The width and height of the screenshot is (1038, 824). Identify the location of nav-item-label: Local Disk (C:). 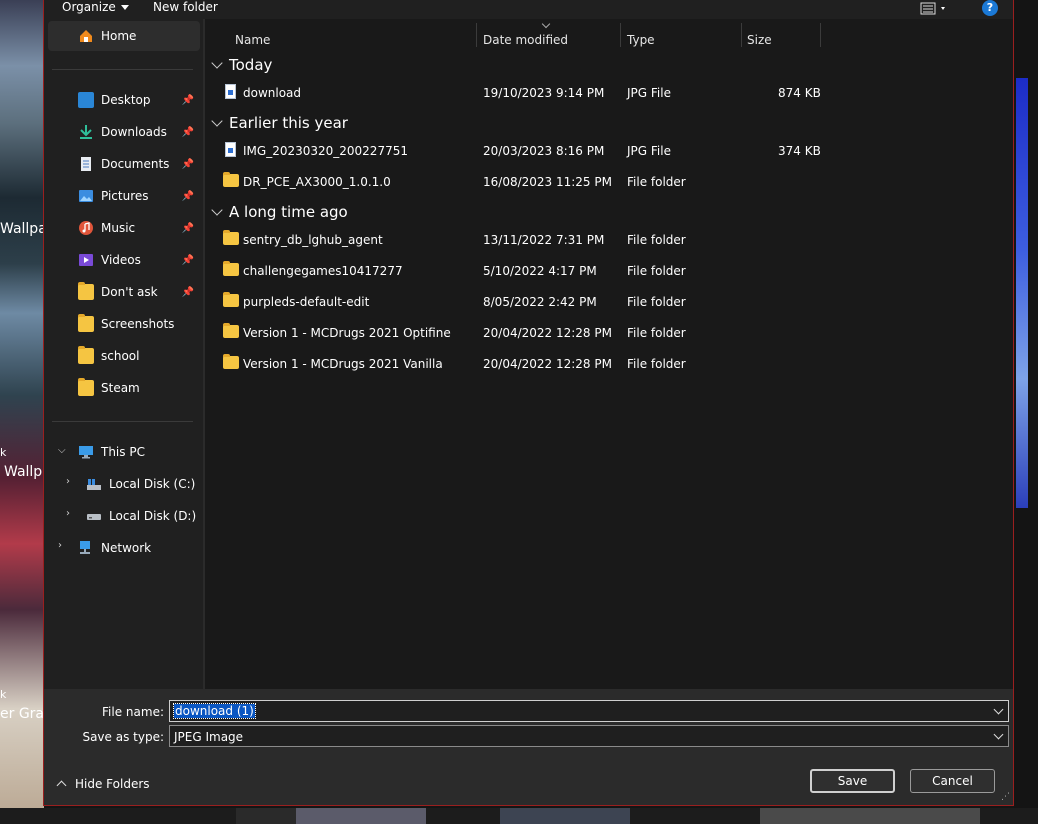
(152, 484).